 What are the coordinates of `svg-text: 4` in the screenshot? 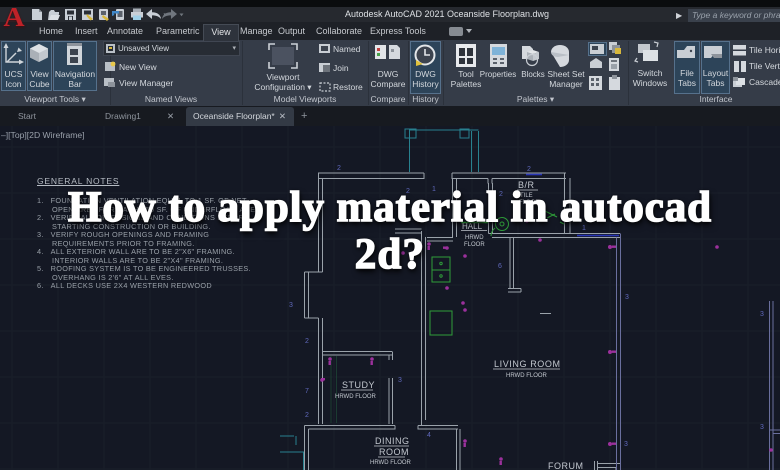 It's located at (429, 435).